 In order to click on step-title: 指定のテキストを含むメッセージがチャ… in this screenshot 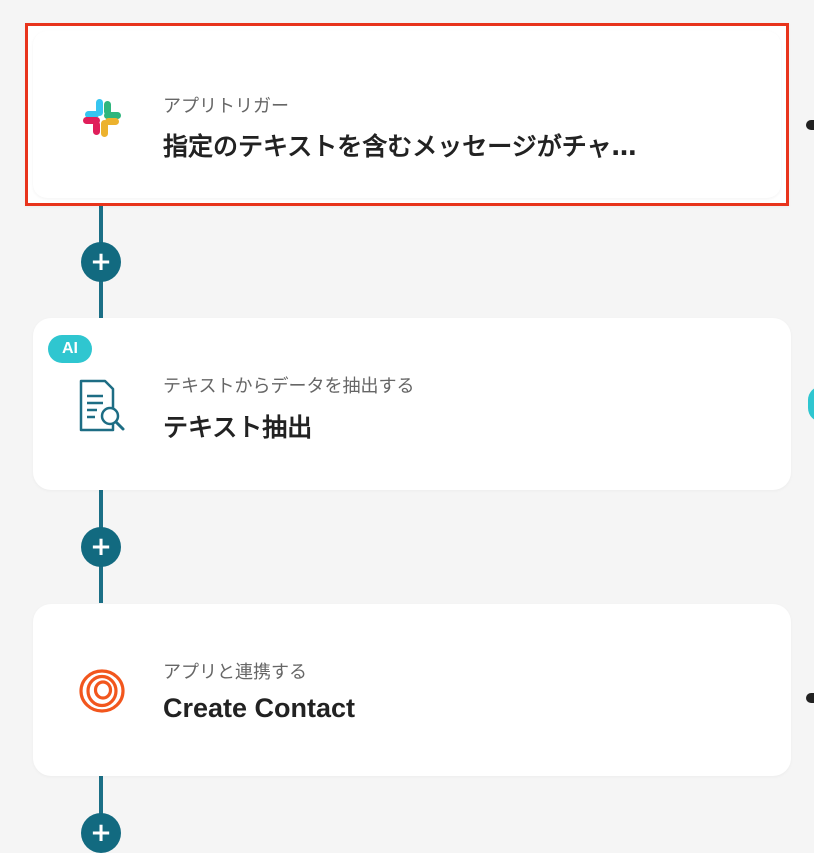, I will do `click(400, 146)`.